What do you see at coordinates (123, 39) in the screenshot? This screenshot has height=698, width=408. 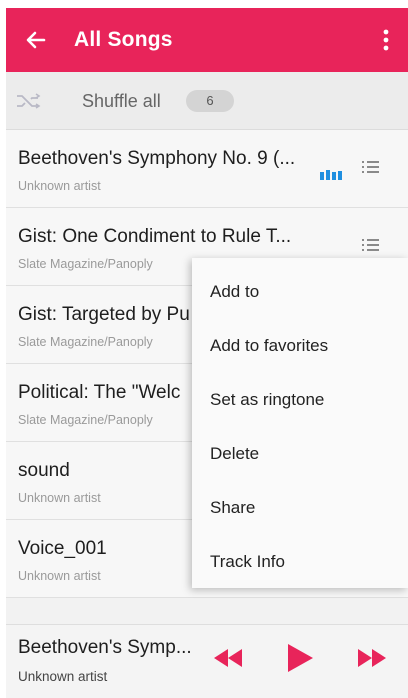 I see `page-title: All Songs` at bounding box center [123, 39].